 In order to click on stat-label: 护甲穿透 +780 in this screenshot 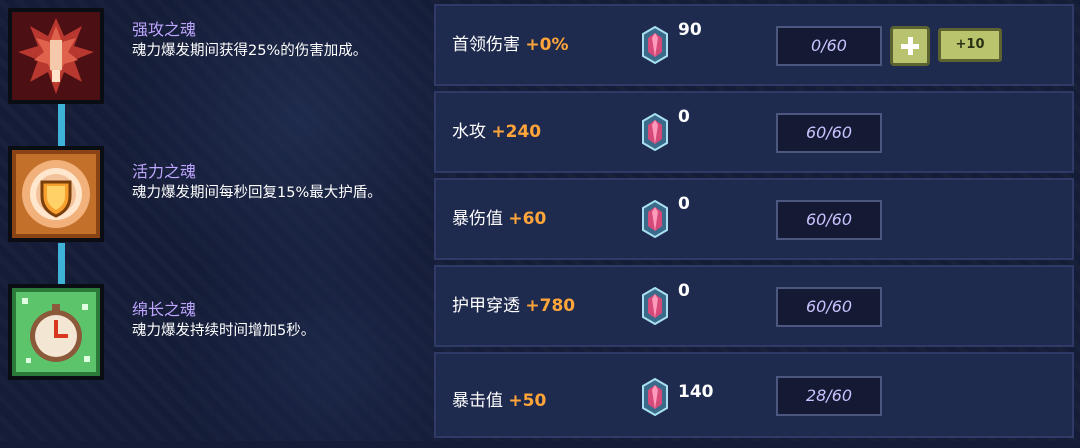, I will do `click(514, 306)`.